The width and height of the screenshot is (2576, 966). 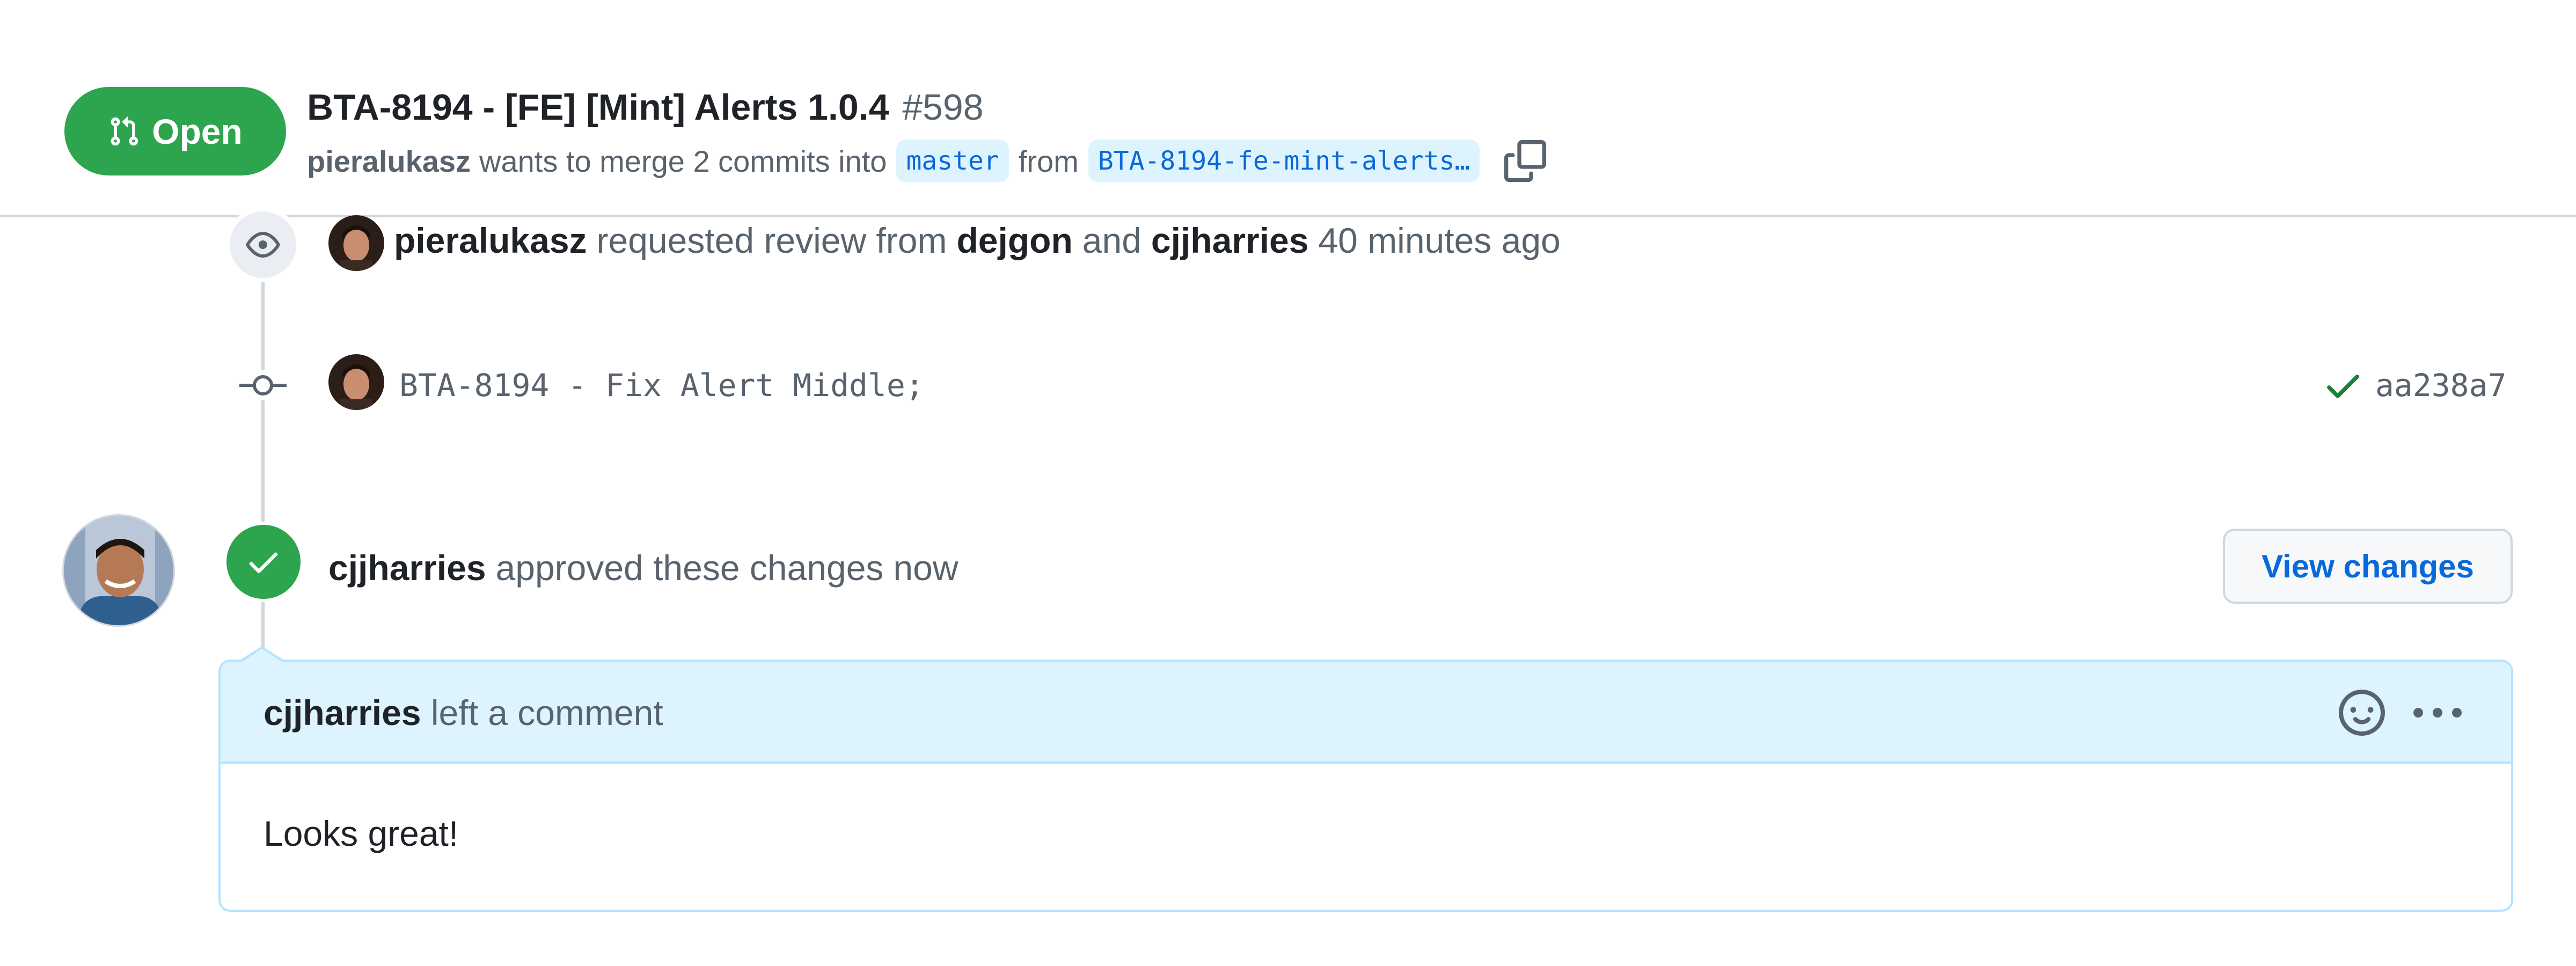 I want to click on copy-branch-button, so click(x=1525, y=161).